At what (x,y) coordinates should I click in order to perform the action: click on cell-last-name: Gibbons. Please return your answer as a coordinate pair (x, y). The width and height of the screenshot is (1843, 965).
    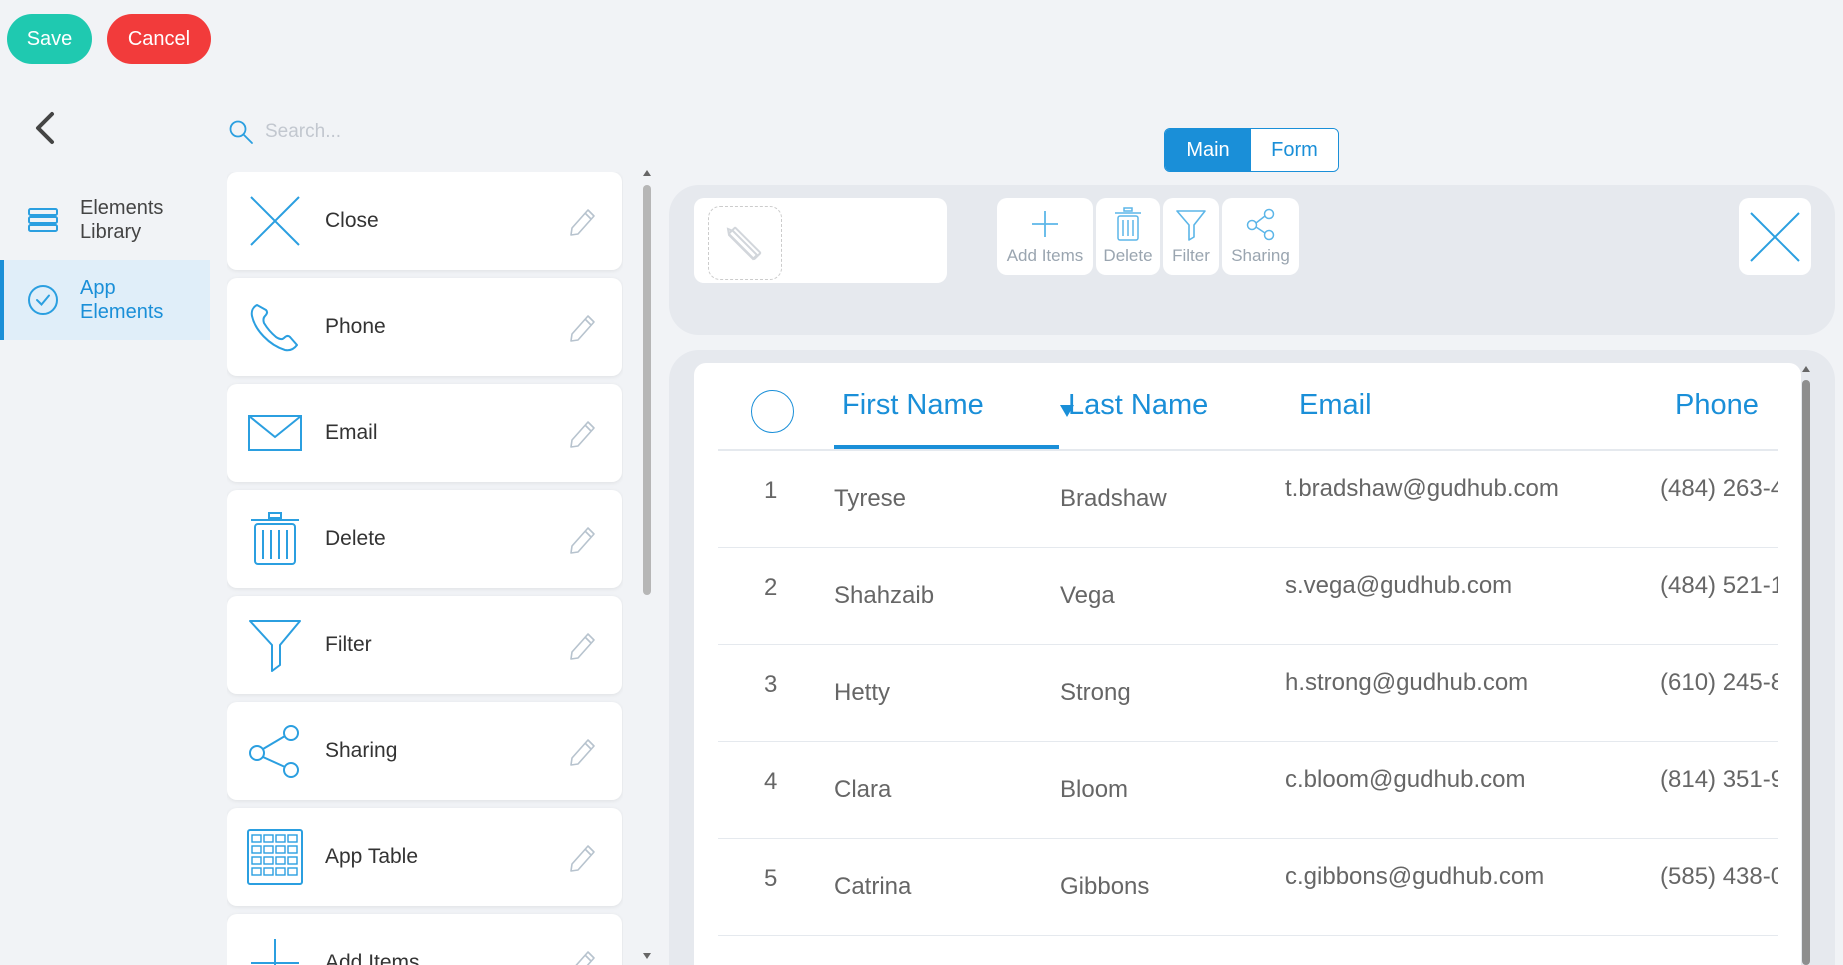
    Looking at the image, I should click on (1105, 886).